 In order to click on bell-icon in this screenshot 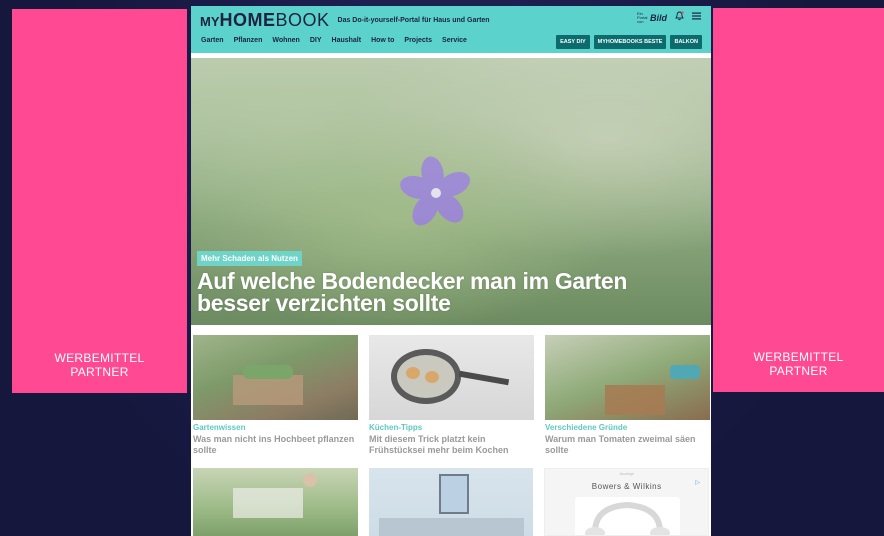, I will do `click(679, 17)`.